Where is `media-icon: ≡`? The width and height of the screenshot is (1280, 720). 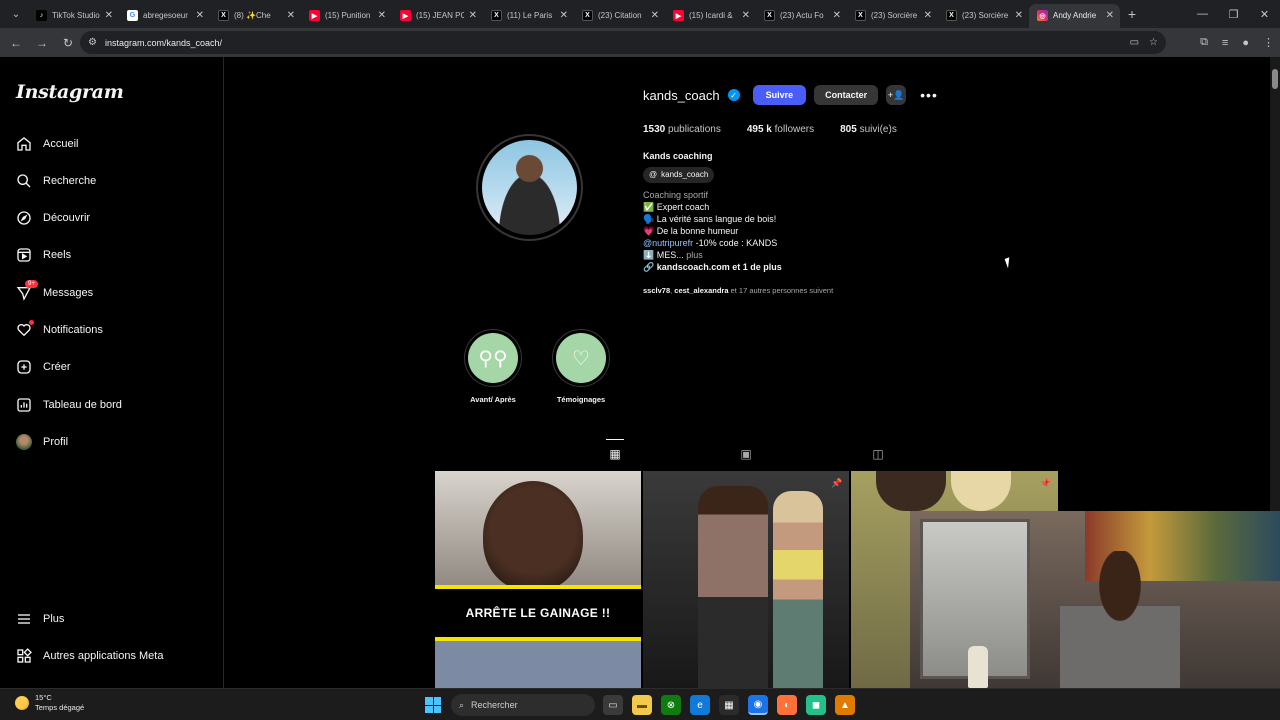 media-icon: ≡ is located at coordinates (1225, 43).